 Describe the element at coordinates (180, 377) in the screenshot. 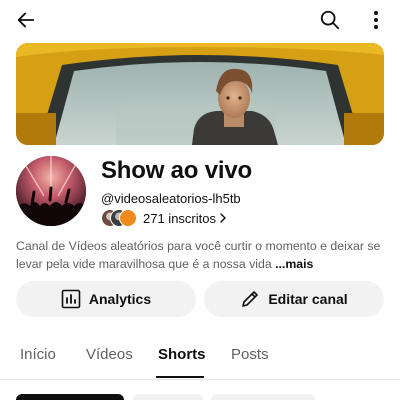

I see `active-tab-indicator` at that location.